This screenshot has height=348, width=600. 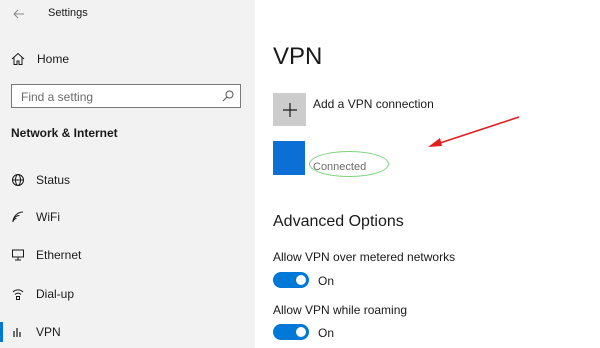 What do you see at coordinates (127, 255) in the screenshot?
I see `sidebar-item-ethernet: Ethernet` at bounding box center [127, 255].